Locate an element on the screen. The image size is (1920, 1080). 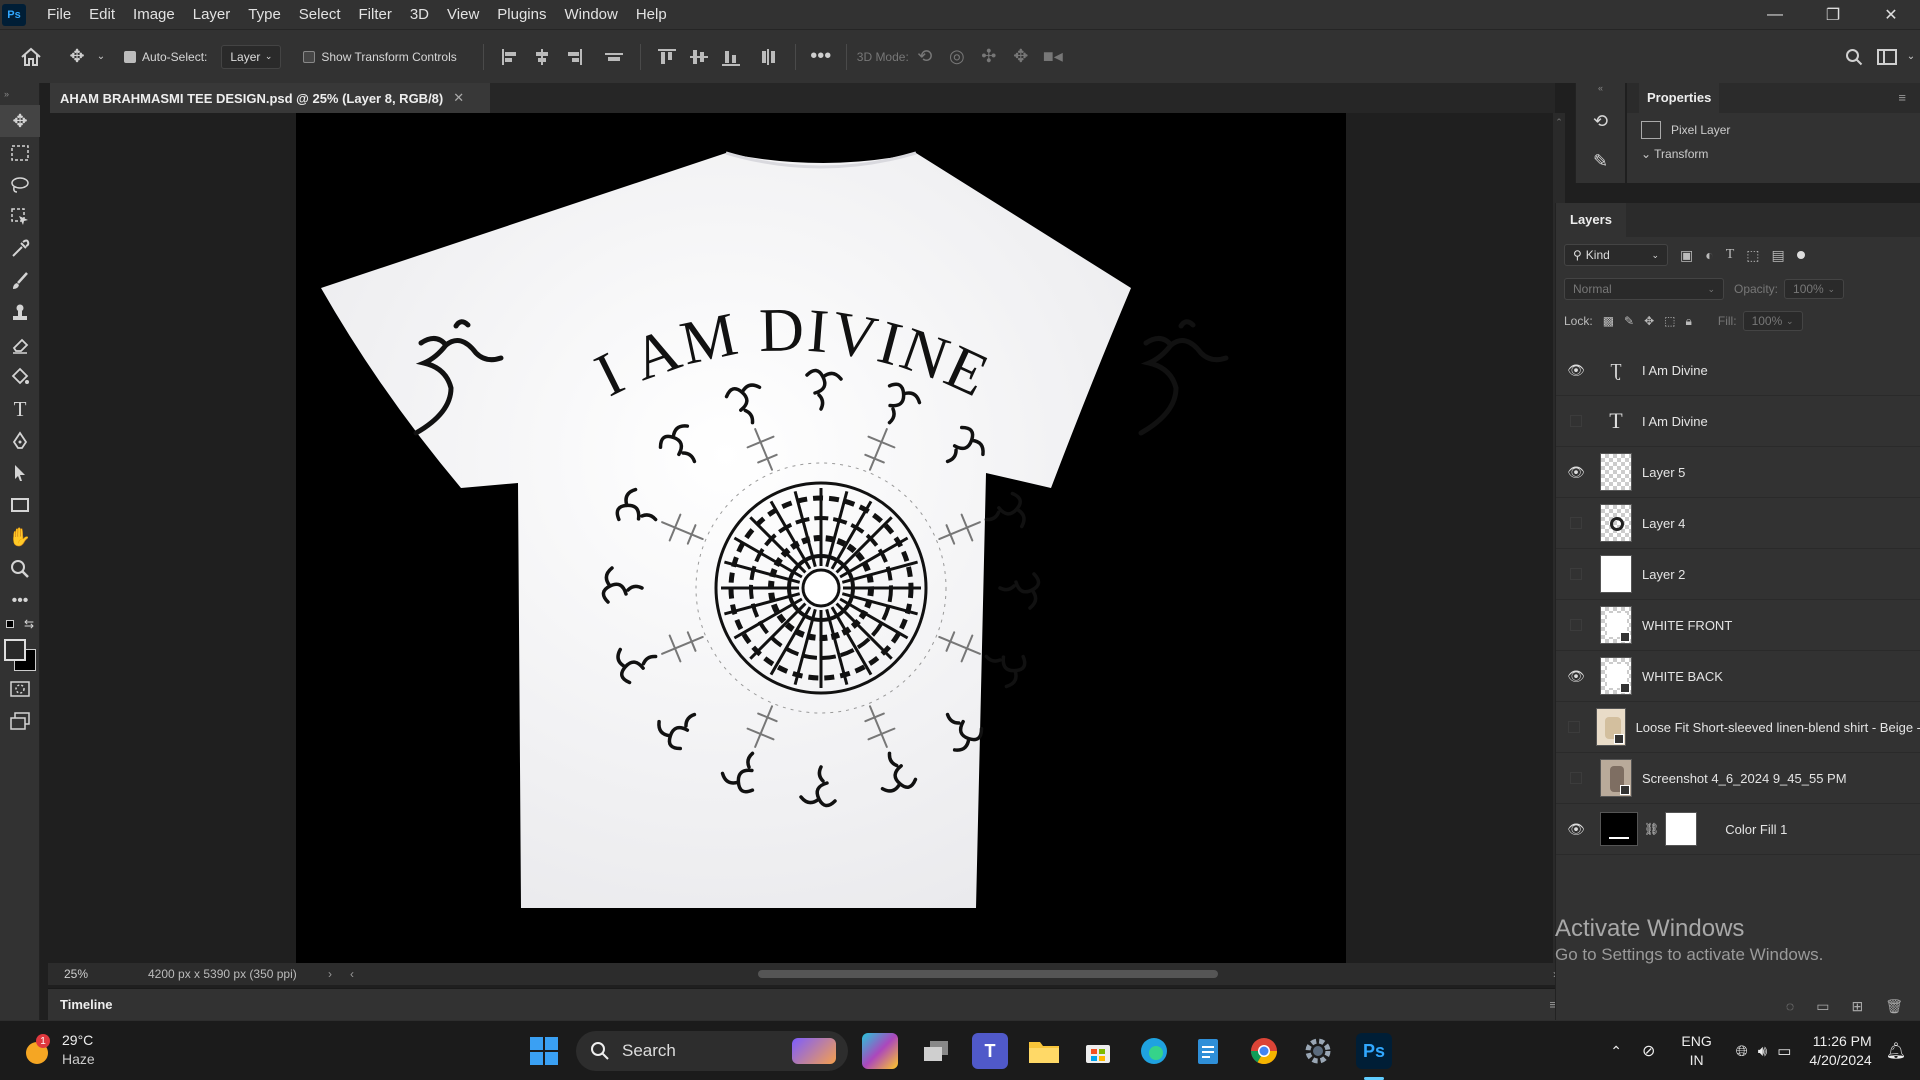
layer-row: Layer 4 is located at coordinates (1738, 523).